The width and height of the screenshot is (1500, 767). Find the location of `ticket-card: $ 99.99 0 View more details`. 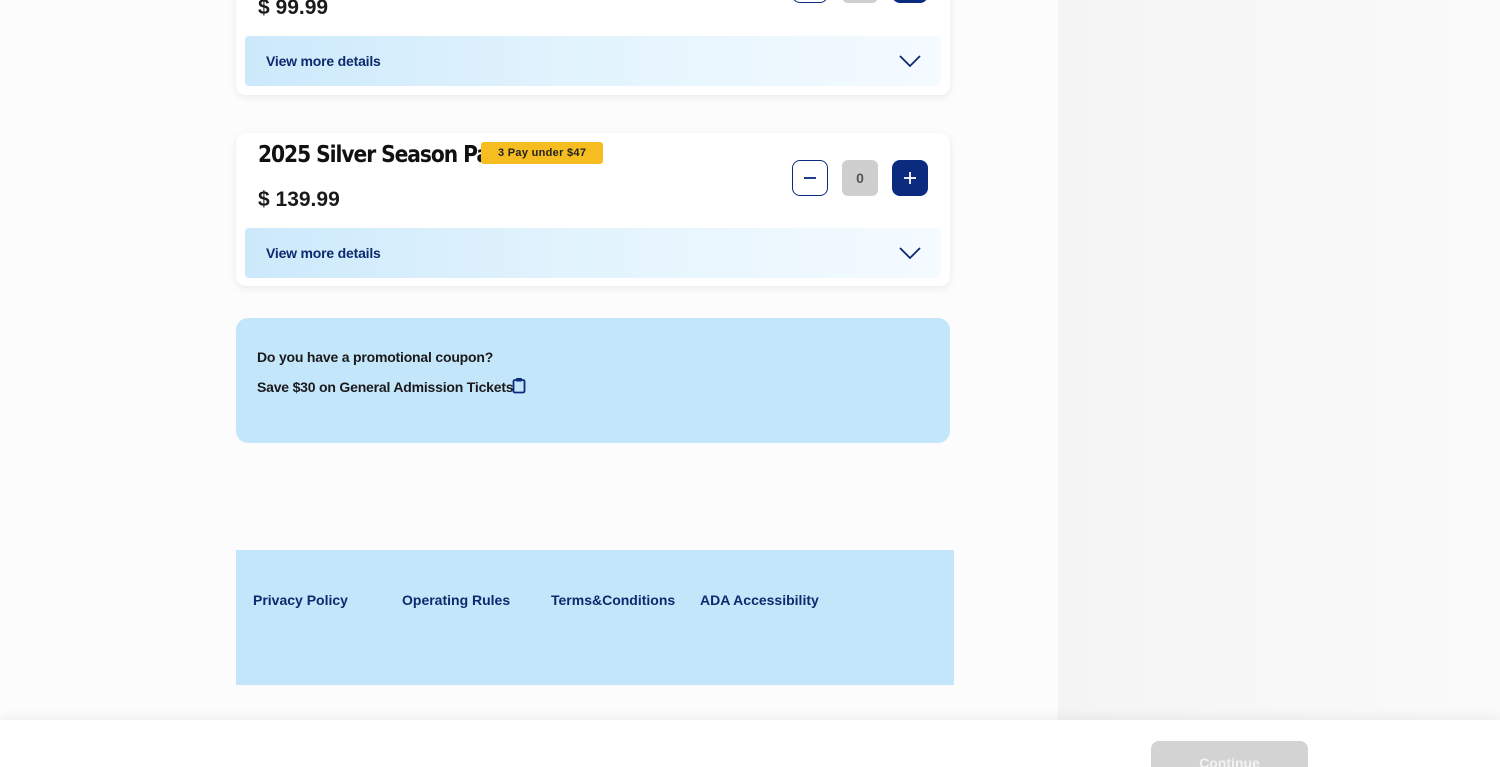

ticket-card: $ 99.99 0 View more details is located at coordinates (593, 47).